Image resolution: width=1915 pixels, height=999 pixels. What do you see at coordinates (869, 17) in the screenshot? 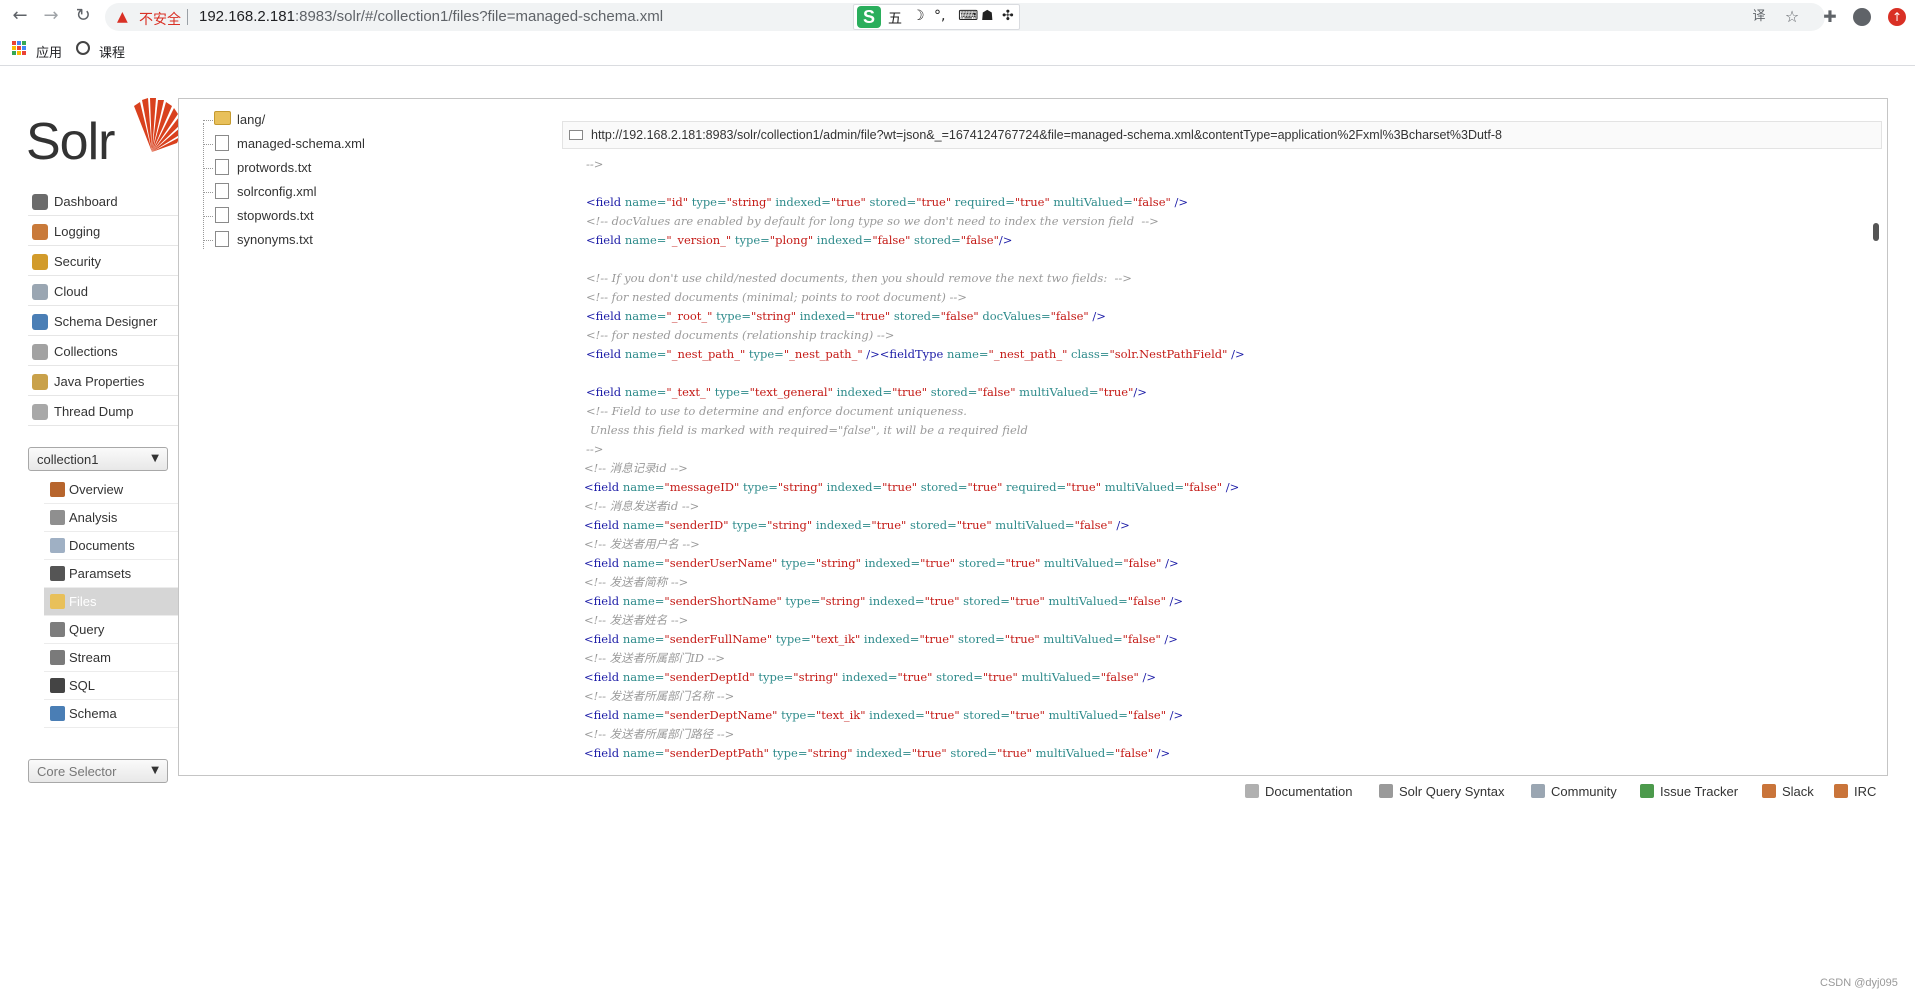
I see `sogou-logo-icon: S` at bounding box center [869, 17].